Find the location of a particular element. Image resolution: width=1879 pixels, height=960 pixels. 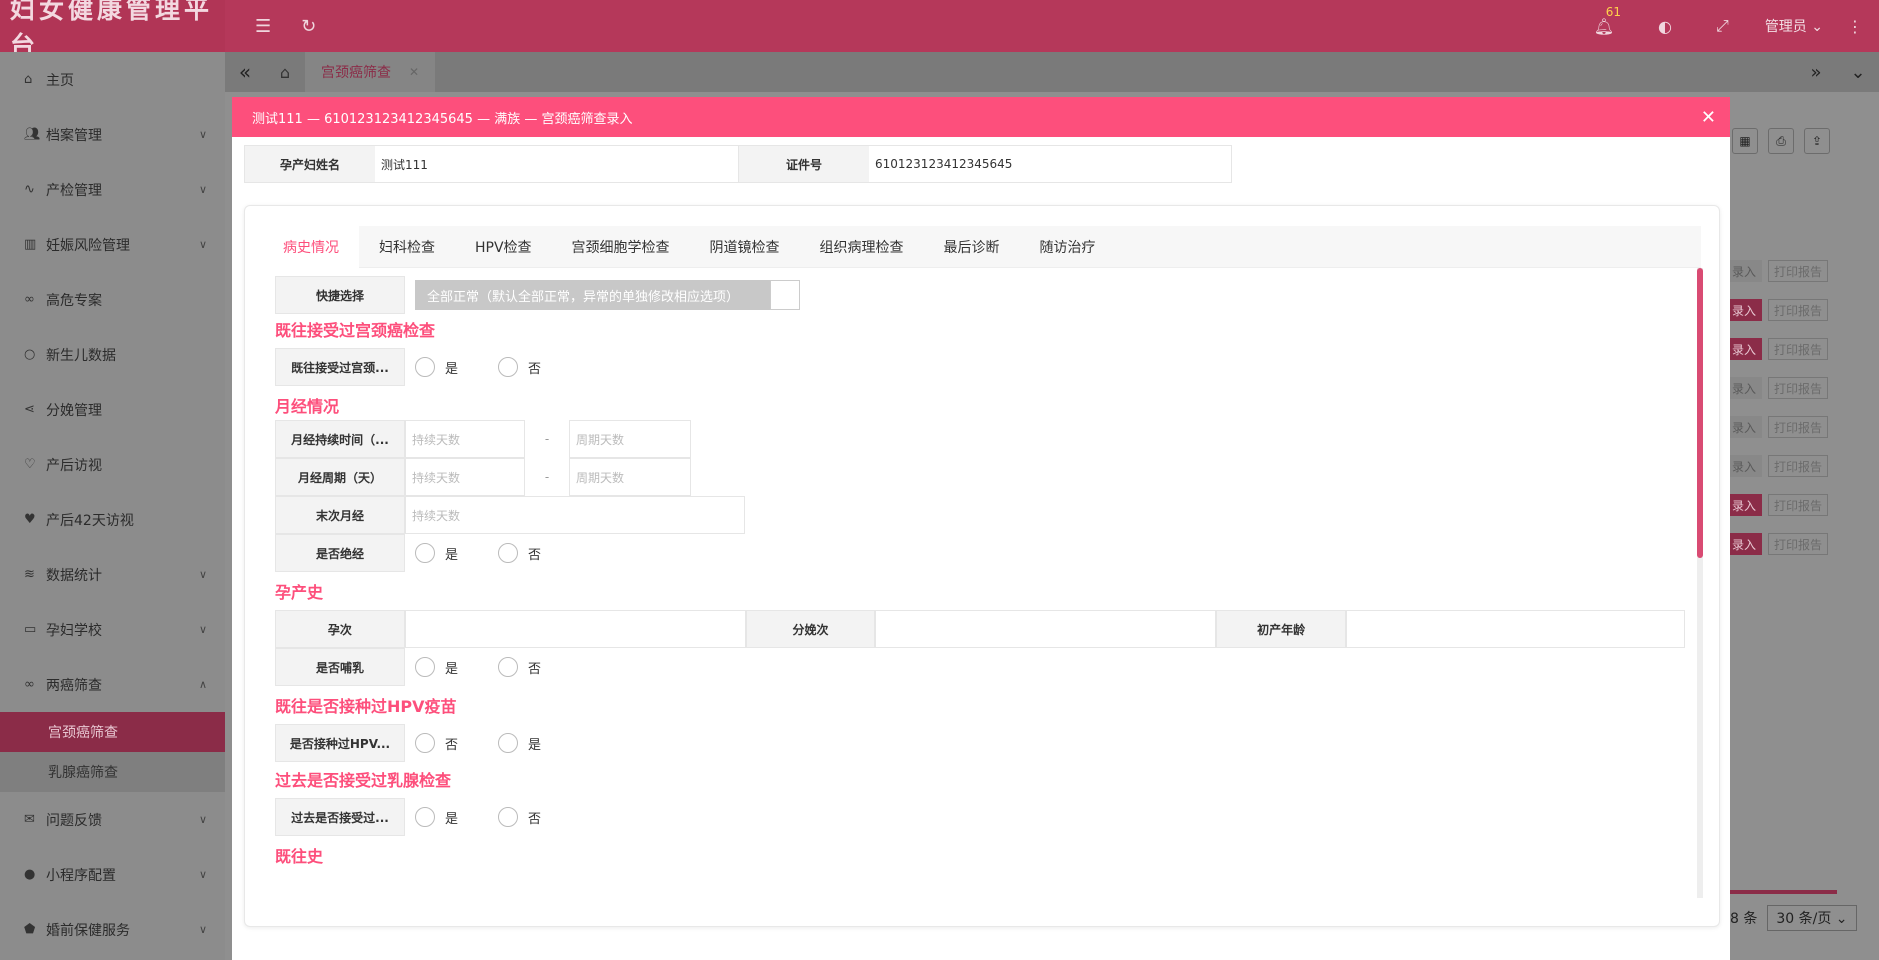

quick-select-toggle: 全部正常（默认全部正常，异常的单独修改相应选项） is located at coordinates (607, 295).